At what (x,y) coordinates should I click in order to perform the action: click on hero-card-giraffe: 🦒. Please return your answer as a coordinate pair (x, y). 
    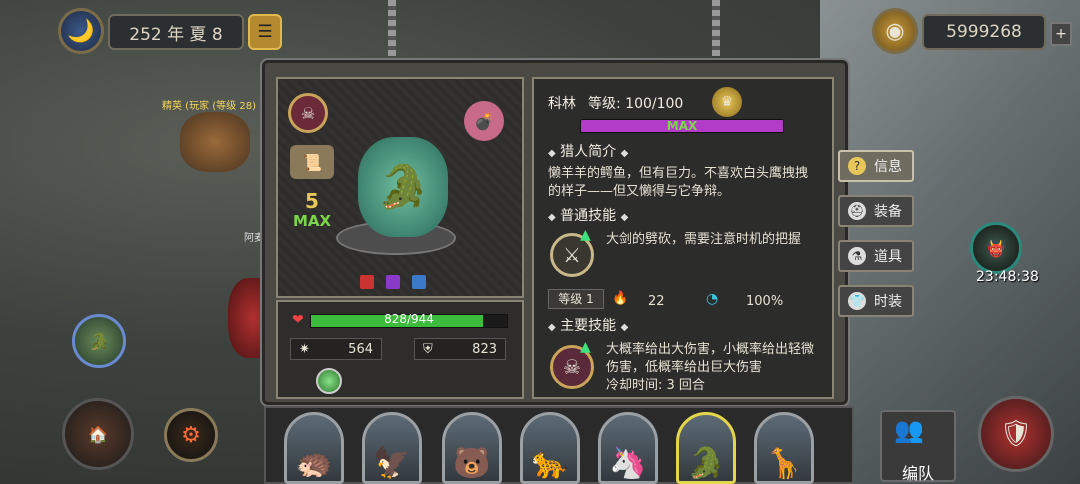
    Looking at the image, I should click on (784, 448).